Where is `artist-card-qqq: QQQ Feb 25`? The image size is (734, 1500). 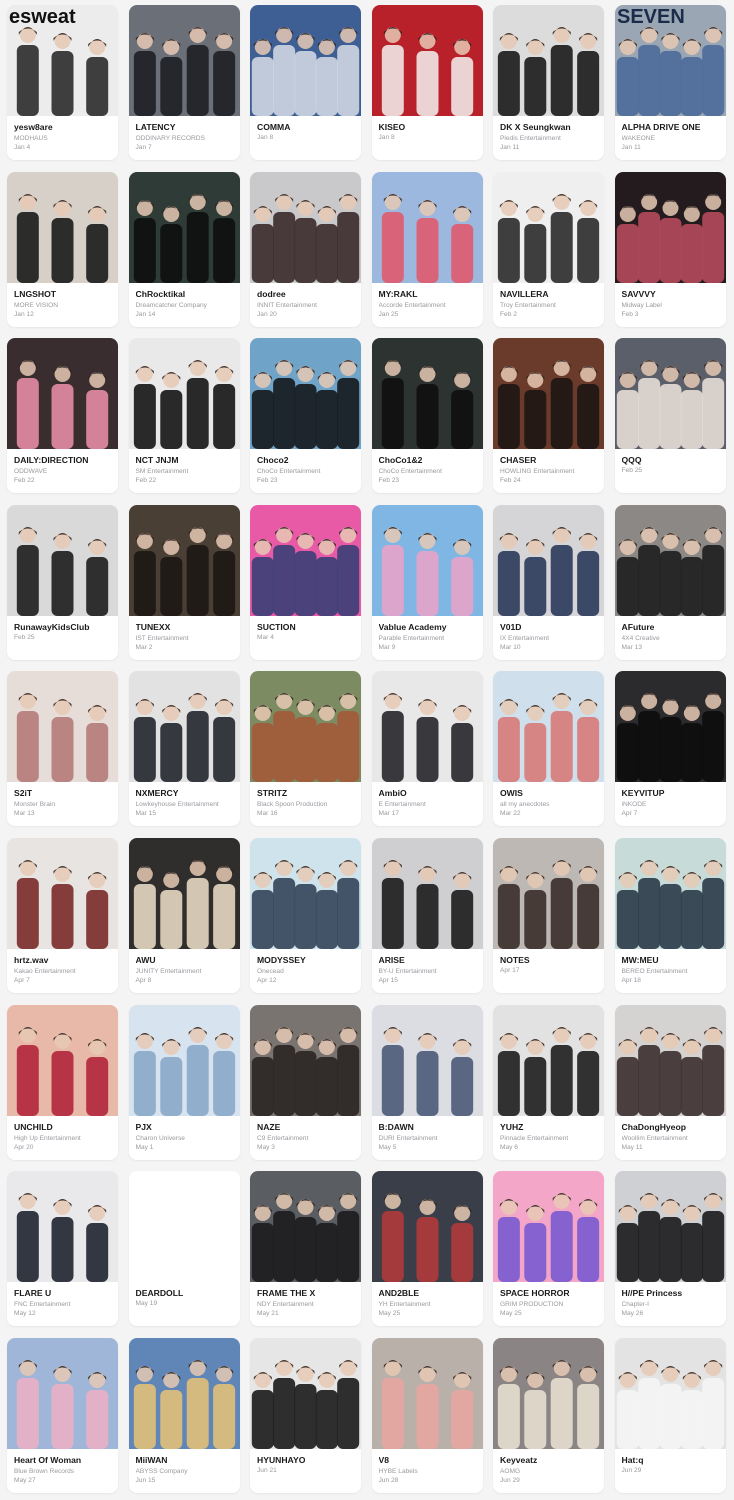
artist-card-qqq: QQQ Feb 25 is located at coordinates (670, 416).